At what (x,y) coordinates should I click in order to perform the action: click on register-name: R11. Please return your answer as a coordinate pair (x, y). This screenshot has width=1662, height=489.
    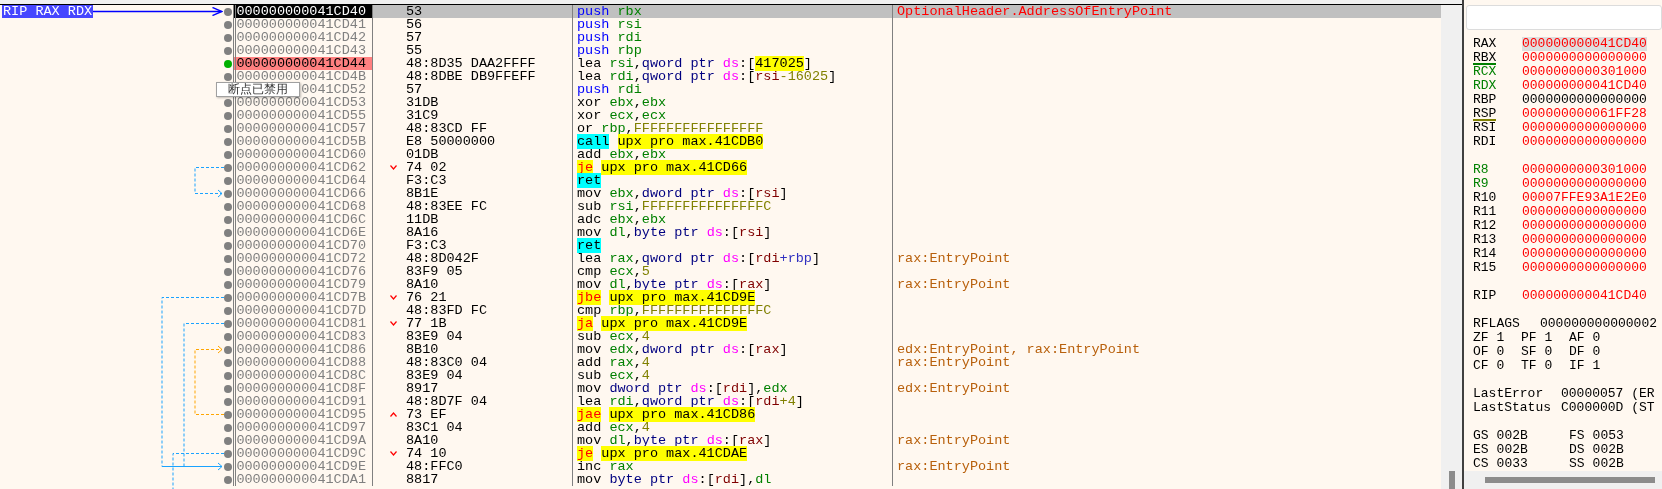
    Looking at the image, I should click on (1485, 212).